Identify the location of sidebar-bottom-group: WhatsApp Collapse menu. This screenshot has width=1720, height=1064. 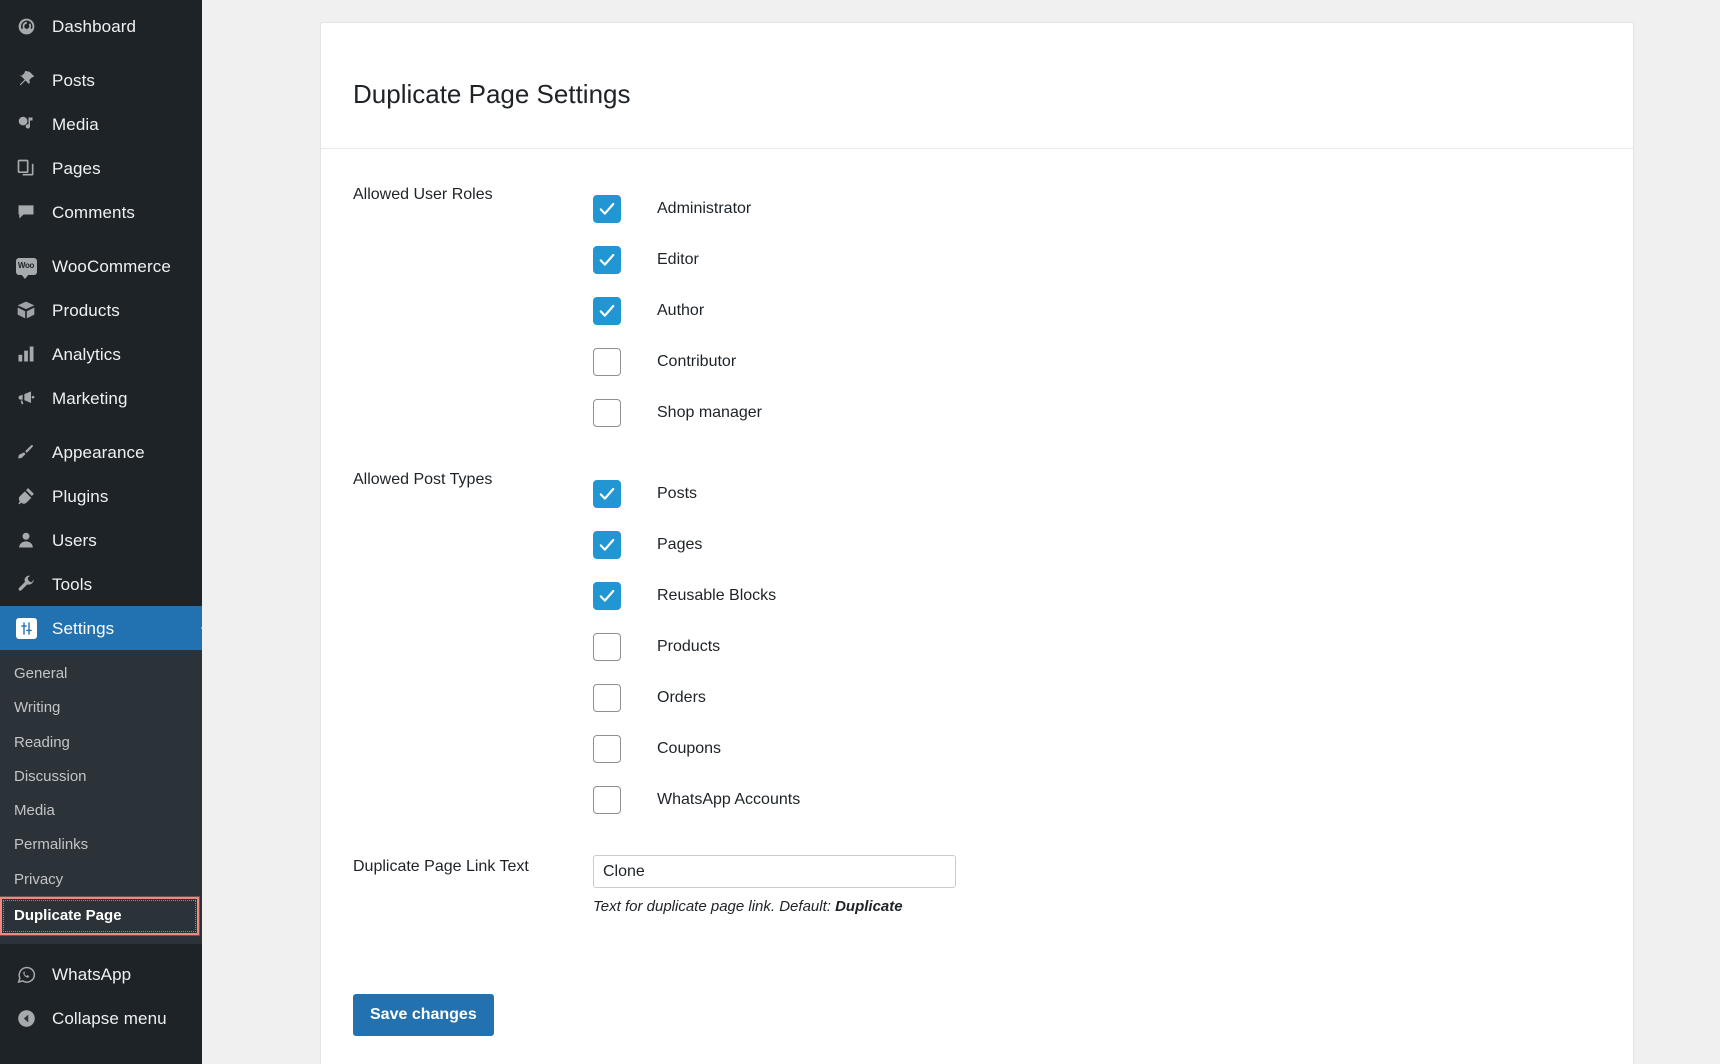
(101, 992).